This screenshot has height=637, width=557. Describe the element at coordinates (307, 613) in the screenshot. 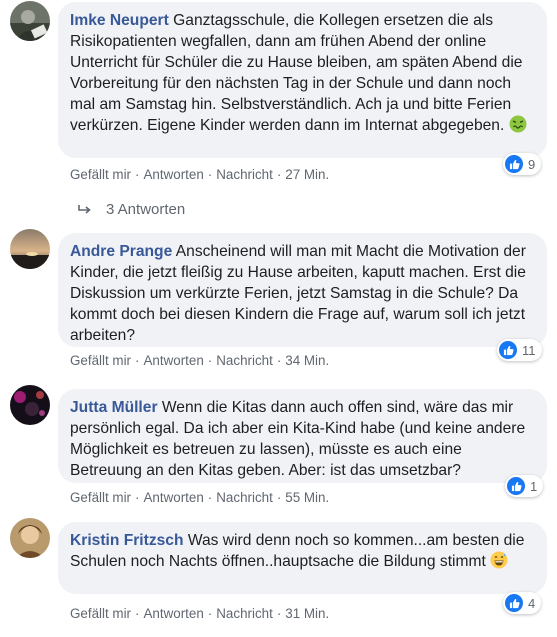

I see `timestamp-link: 31 Min.` at that location.